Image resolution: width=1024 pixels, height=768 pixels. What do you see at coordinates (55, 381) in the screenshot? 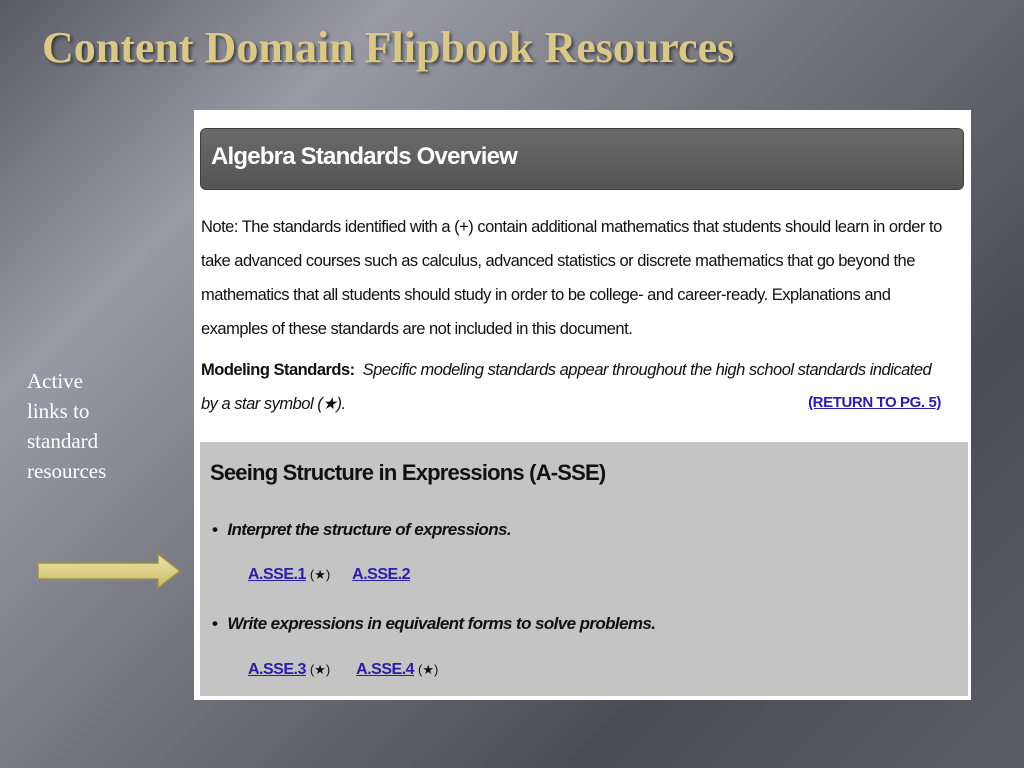
I see `caption-line: Active` at bounding box center [55, 381].